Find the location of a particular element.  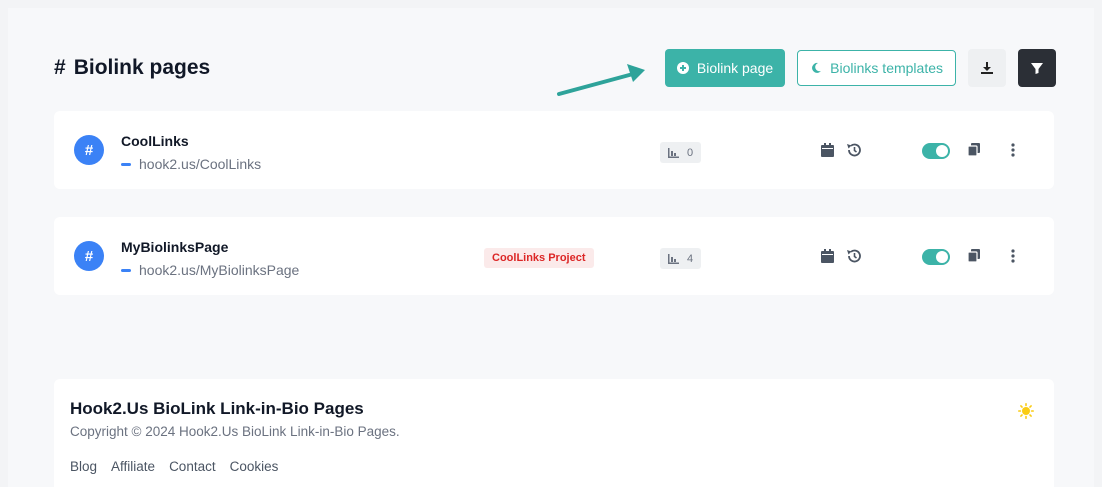

click-count: 4 is located at coordinates (690, 258).